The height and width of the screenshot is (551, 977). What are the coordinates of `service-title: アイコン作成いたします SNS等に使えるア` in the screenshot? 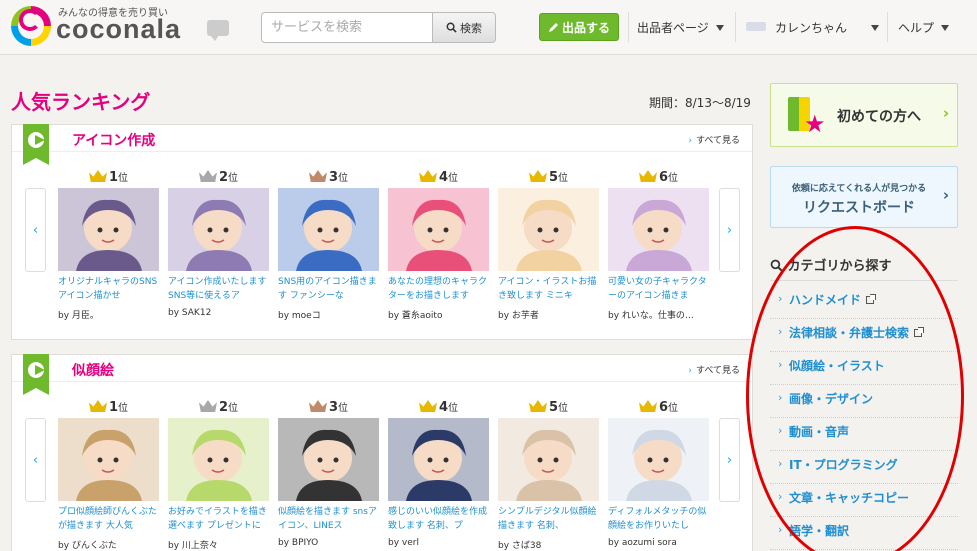 It's located at (218, 289).